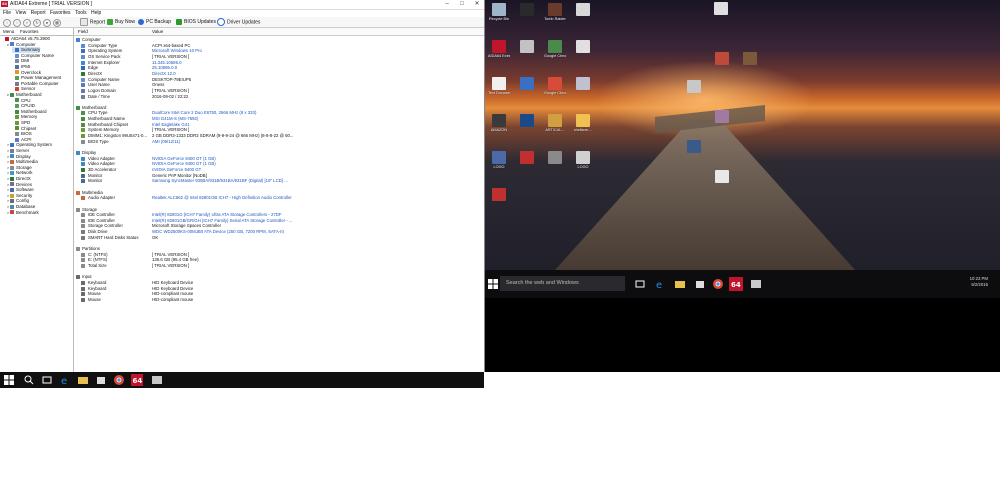 The height and width of the screenshot is (497, 1000). I want to click on tree-item-label: Storage, so click(24, 167).